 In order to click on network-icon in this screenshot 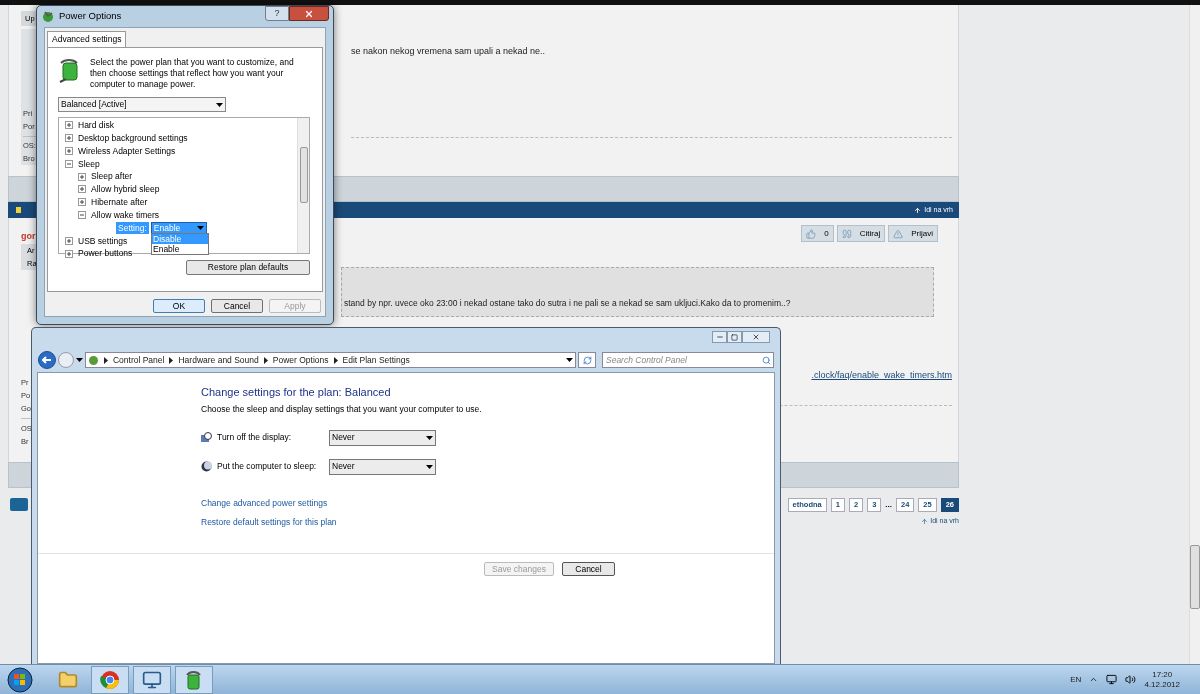, I will do `click(1112, 679)`.